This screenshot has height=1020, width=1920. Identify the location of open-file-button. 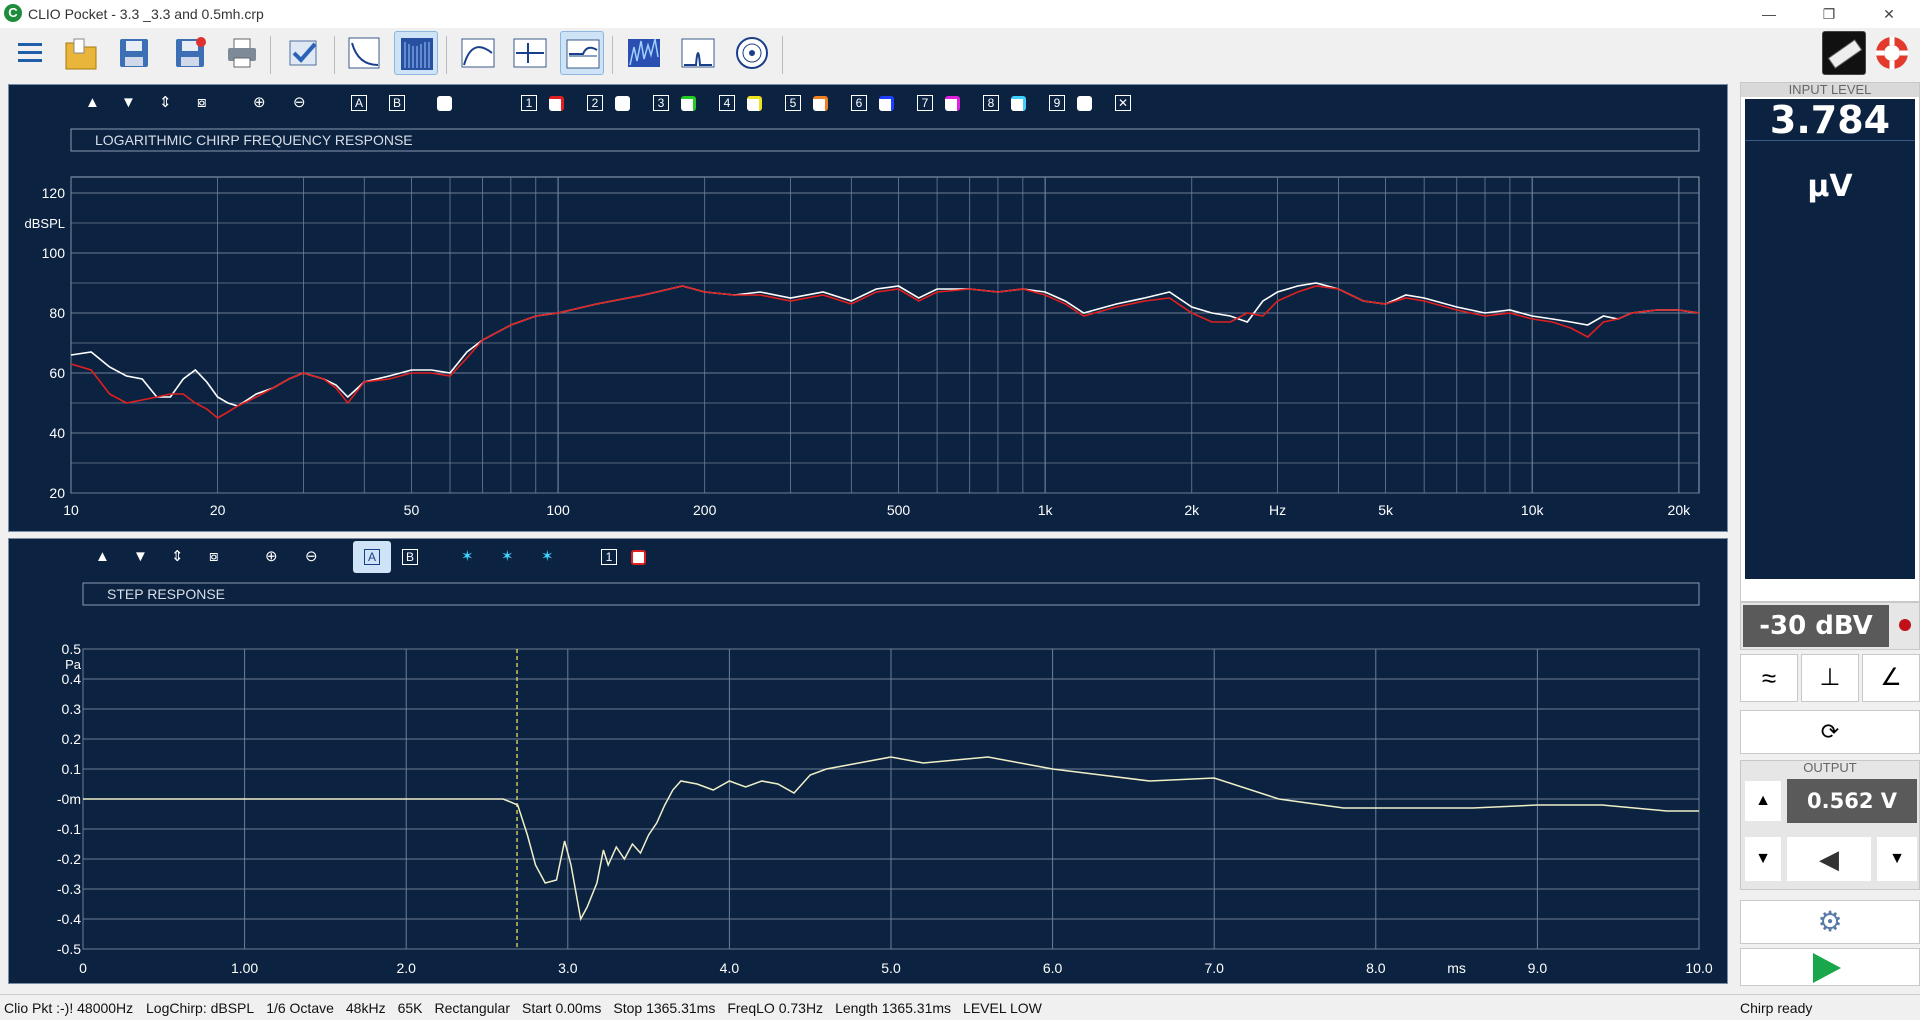
(80, 53).